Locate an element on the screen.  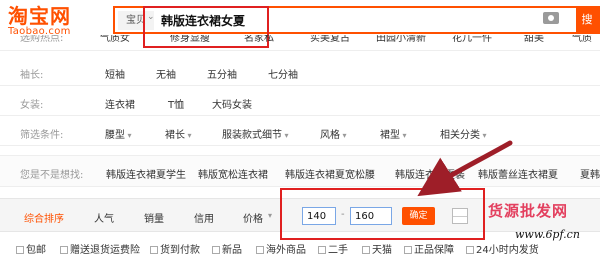
category-row: 女装: 连衣裙 T恤 大码女装 is located at coordinates (300, 102).